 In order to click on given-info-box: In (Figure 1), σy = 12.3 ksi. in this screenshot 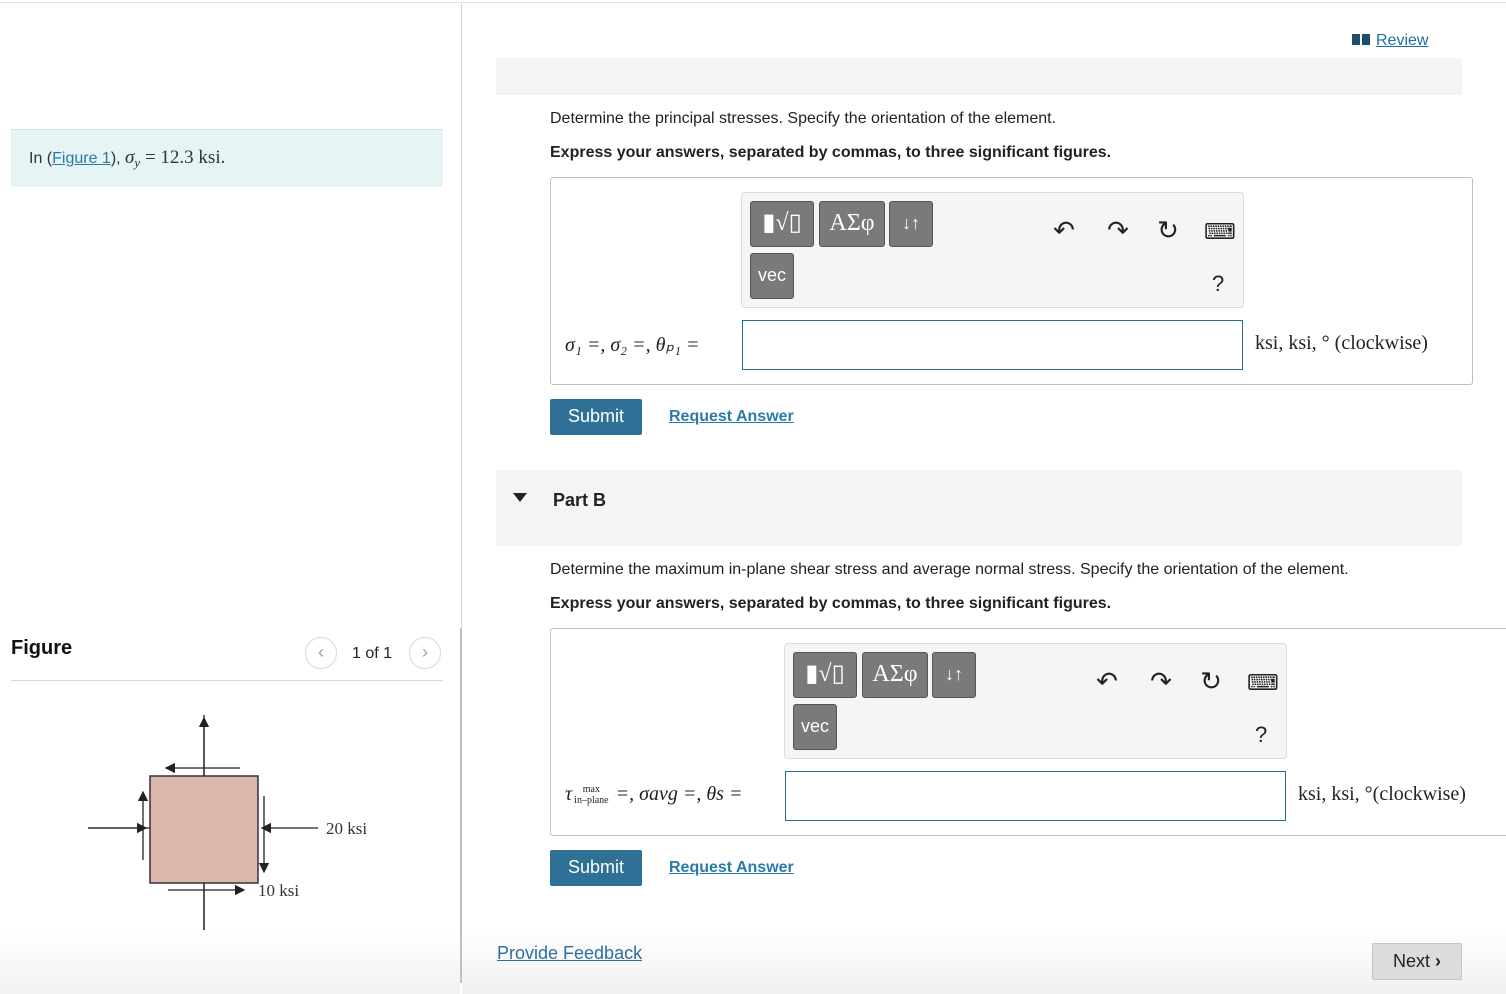, I will do `click(227, 158)`.